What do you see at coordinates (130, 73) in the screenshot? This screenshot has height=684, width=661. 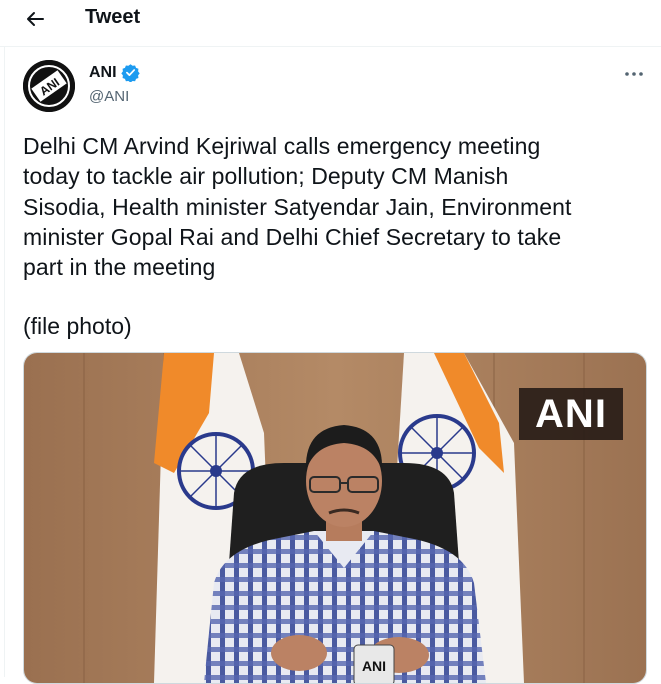 I see `verified-badge-icon` at bounding box center [130, 73].